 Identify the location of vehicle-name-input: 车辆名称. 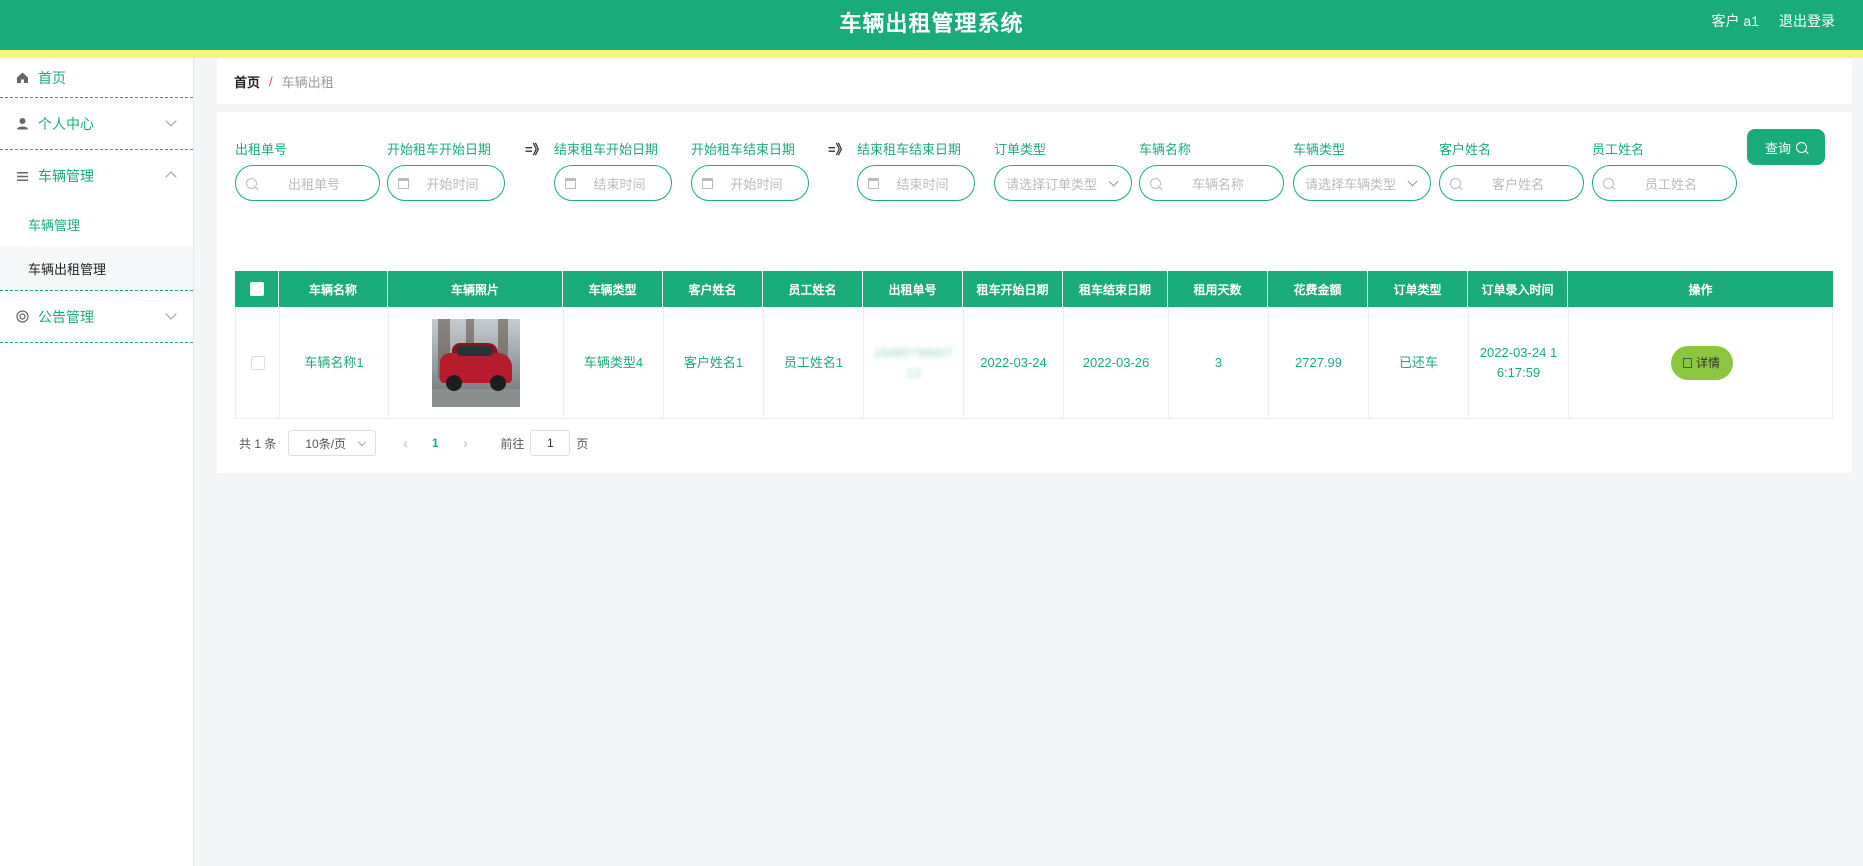
(1211, 183).